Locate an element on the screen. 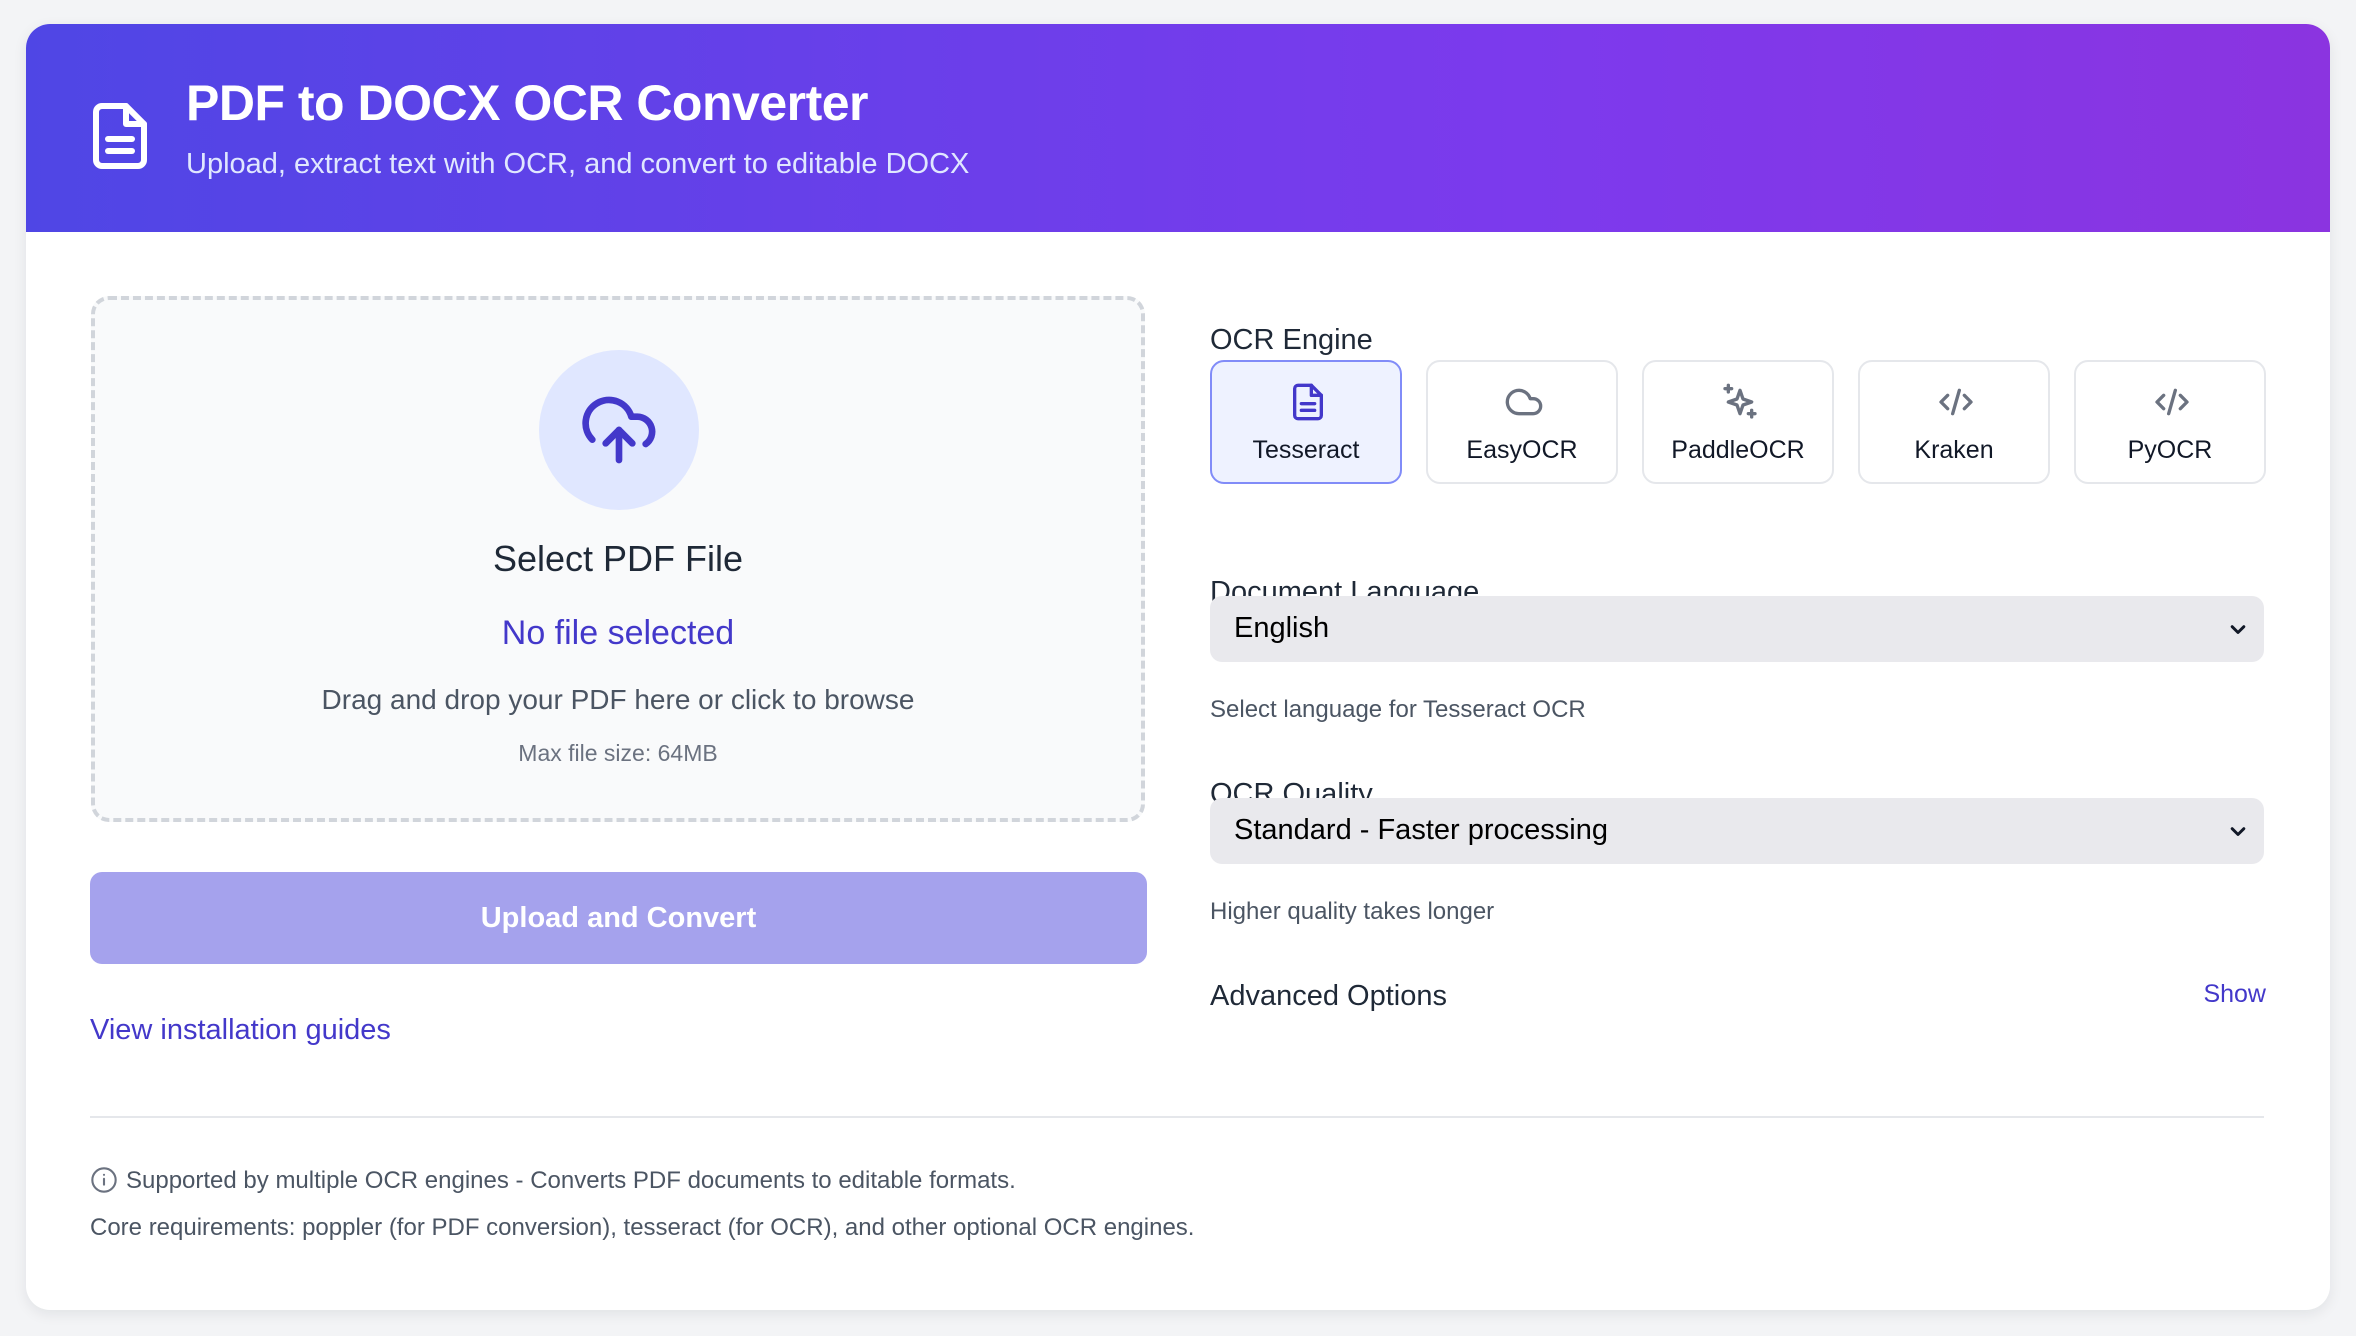 Image resolution: width=2356 pixels, height=1336 pixels. engine-option-label: Kraken is located at coordinates (1954, 450).